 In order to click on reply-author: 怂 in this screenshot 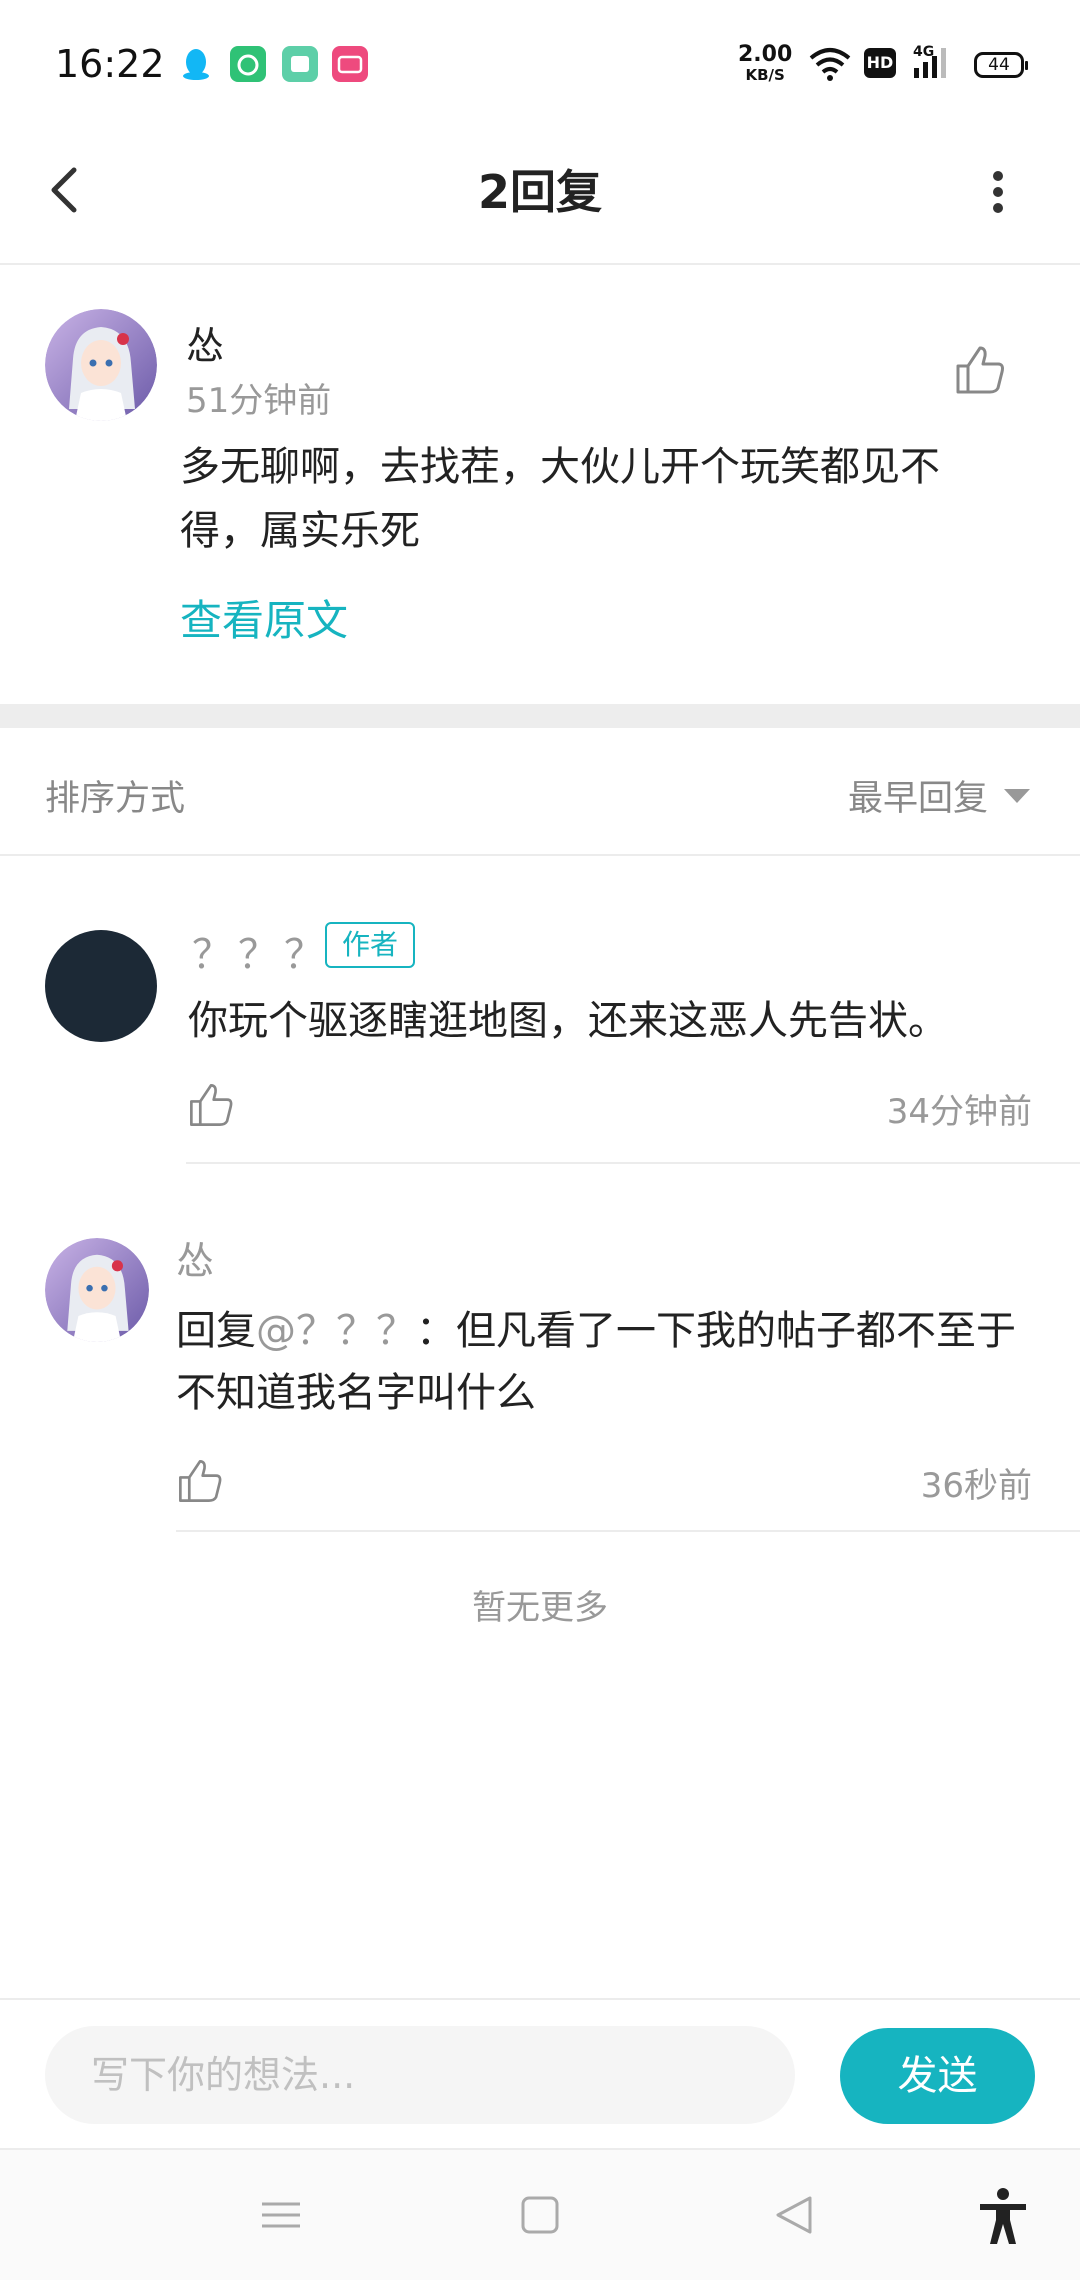, I will do `click(195, 1257)`.